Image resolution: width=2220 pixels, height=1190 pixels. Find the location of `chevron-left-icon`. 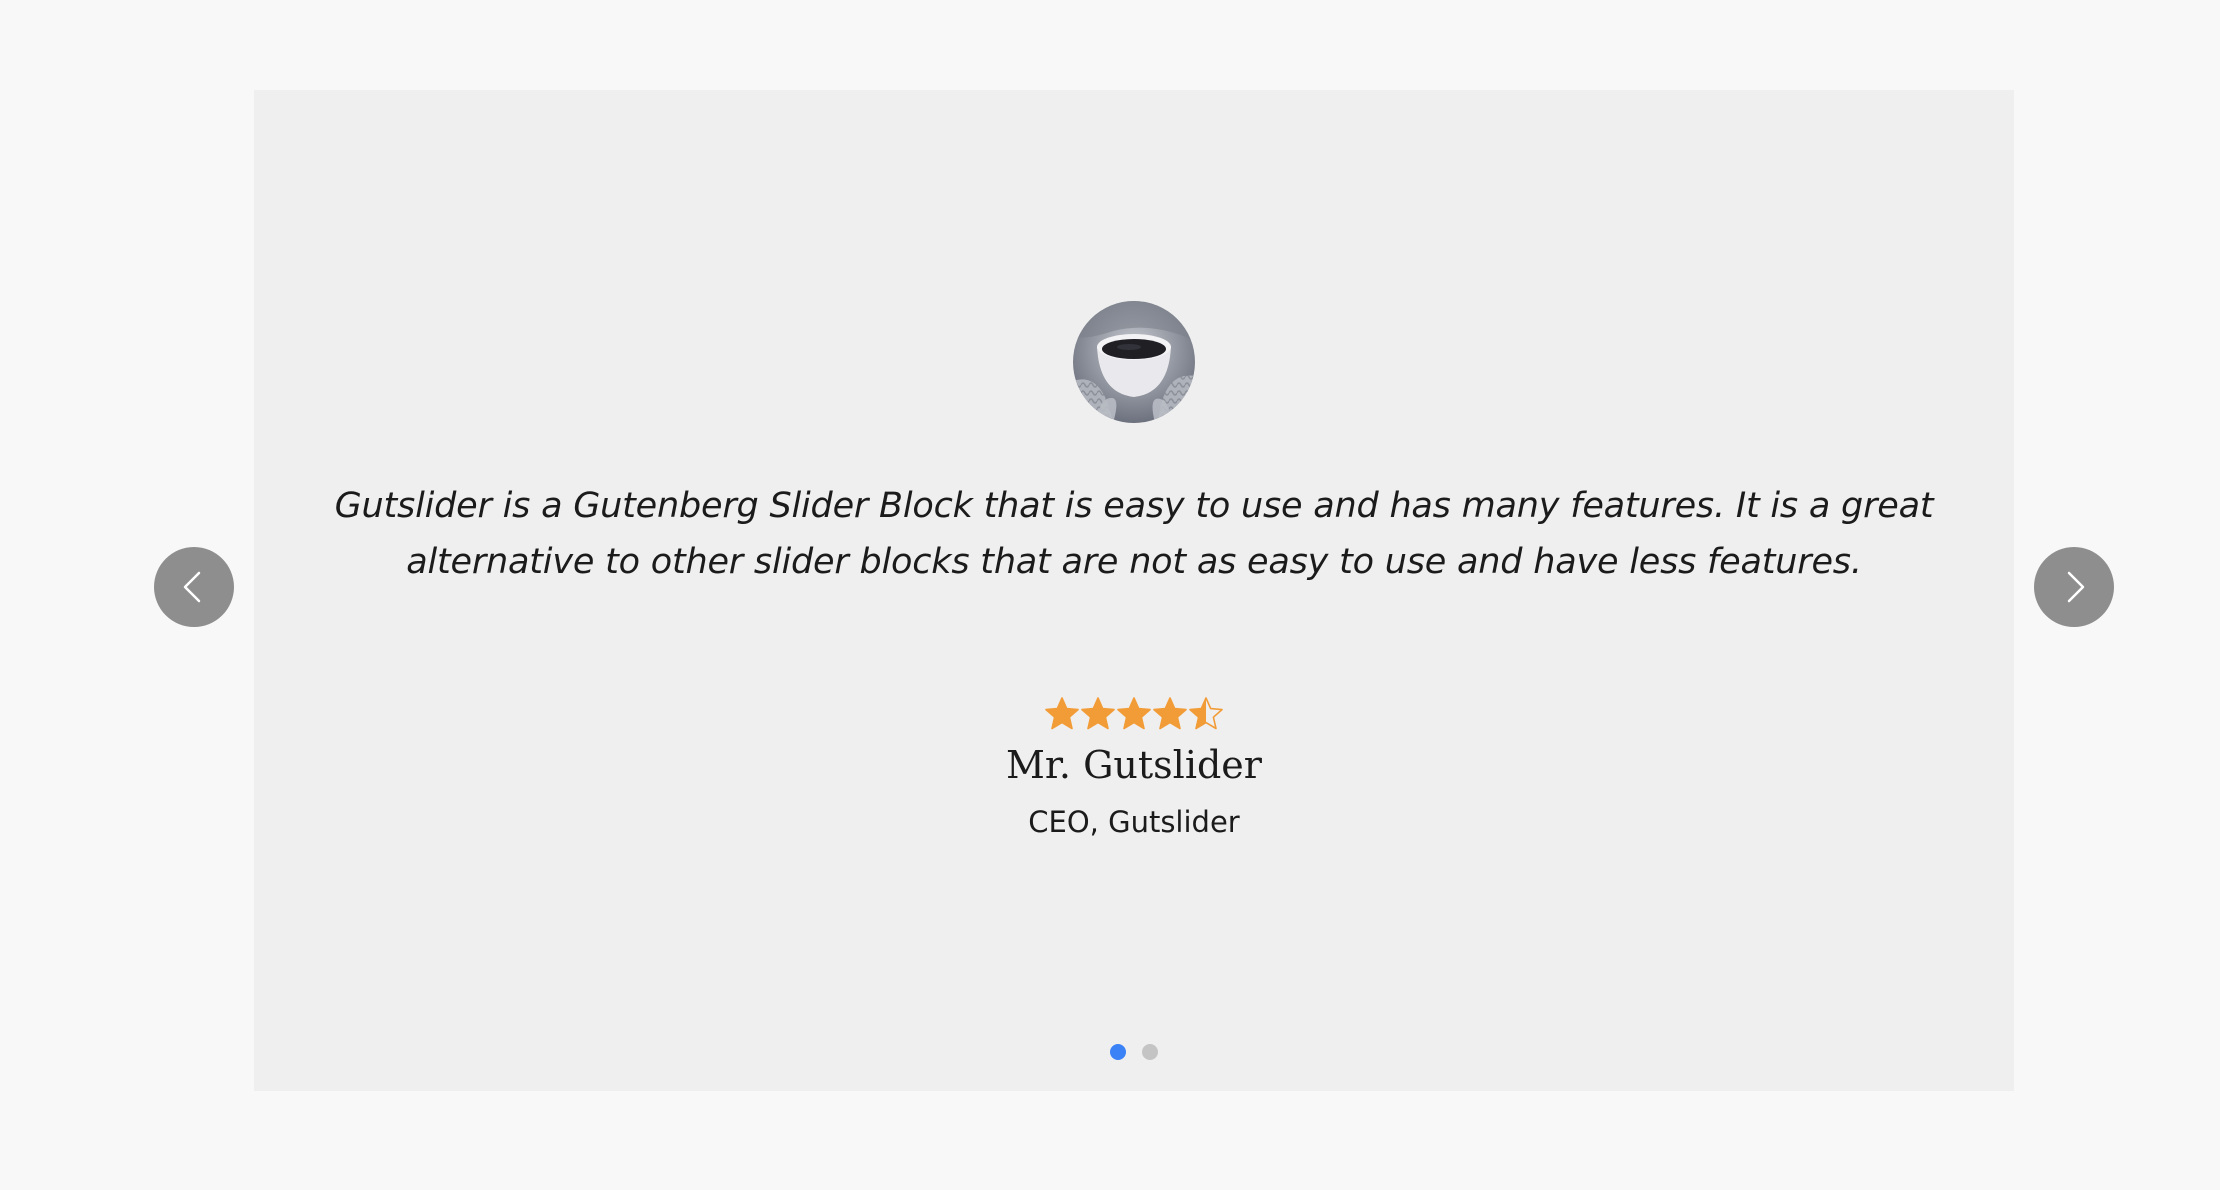

chevron-left-icon is located at coordinates (192, 587).